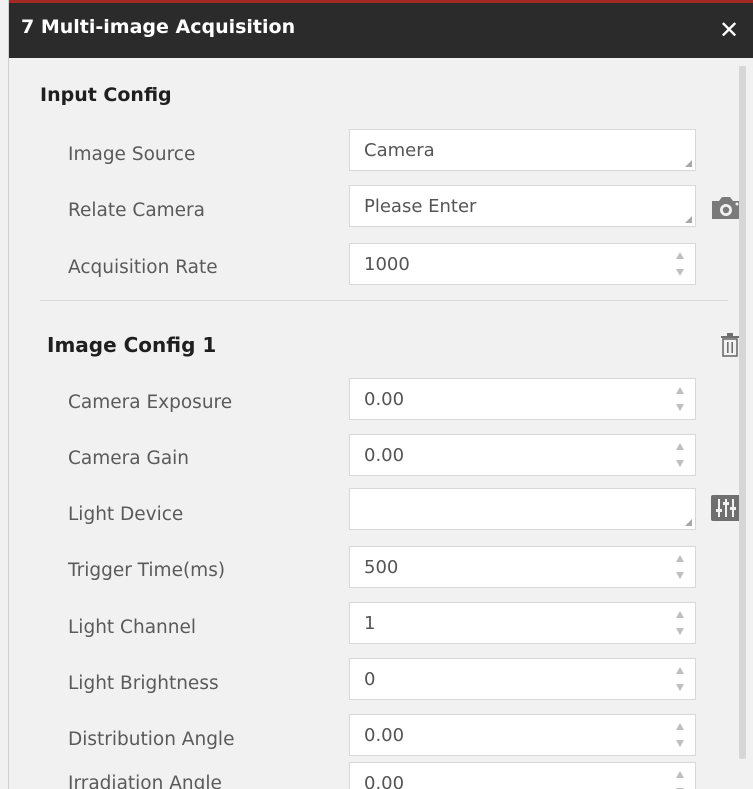 The height and width of the screenshot is (789, 753). I want to click on irradiation-angle-stepper: 0.00, so click(522, 775).